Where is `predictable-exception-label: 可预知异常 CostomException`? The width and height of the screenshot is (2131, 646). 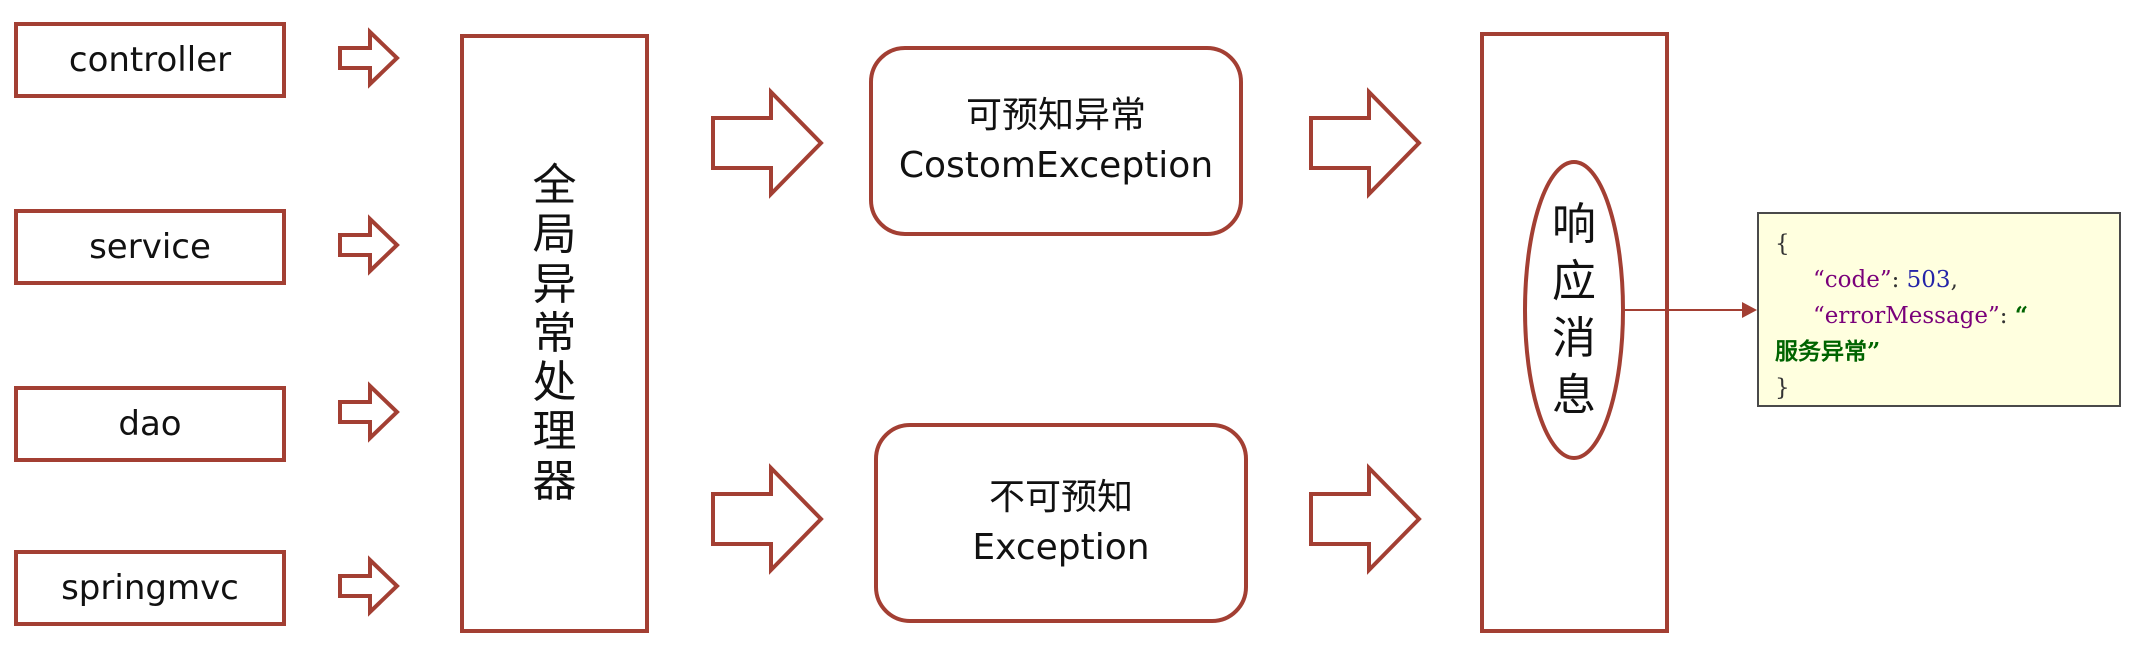 predictable-exception-label: 可预知异常 CostomException is located at coordinates (1056, 141).